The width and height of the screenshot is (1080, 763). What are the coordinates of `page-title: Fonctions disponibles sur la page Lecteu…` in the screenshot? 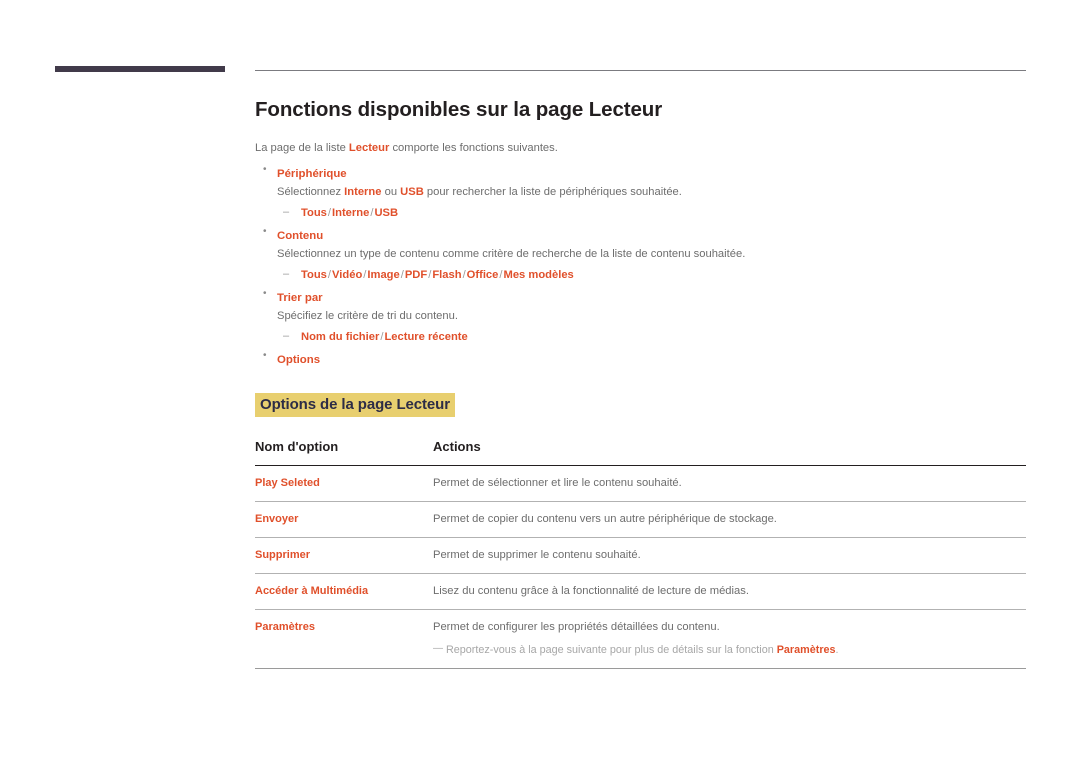 It's located at (459, 109).